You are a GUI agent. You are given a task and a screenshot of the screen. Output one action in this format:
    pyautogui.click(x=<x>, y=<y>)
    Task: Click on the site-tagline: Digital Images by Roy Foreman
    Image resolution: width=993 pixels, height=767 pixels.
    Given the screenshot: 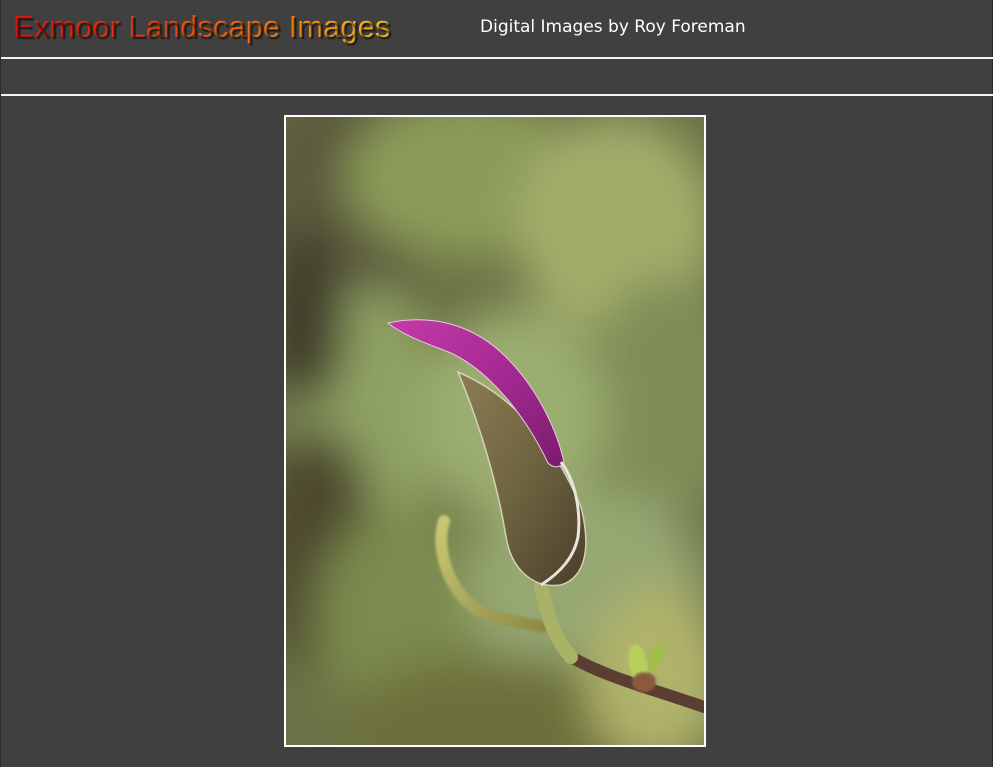 What is the action you would take?
    pyautogui.click(x=613, y=27)
    